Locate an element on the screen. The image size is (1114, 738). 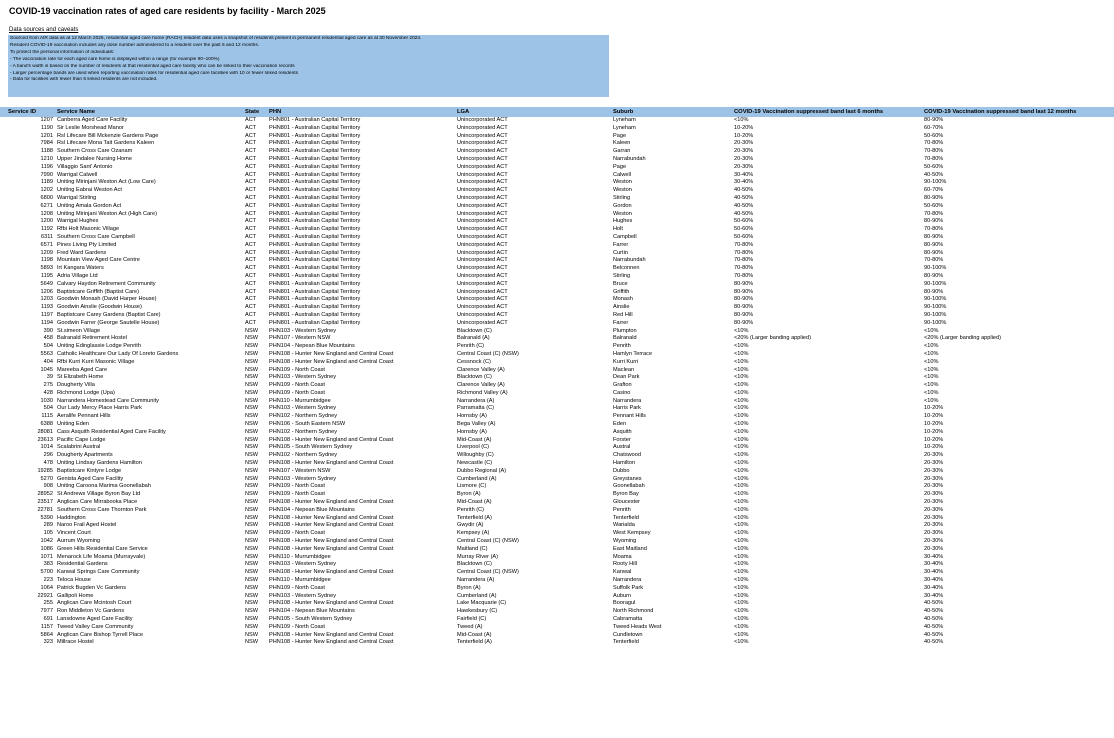
cell-suburb: Chatswood is located at coordinates (627, 455).